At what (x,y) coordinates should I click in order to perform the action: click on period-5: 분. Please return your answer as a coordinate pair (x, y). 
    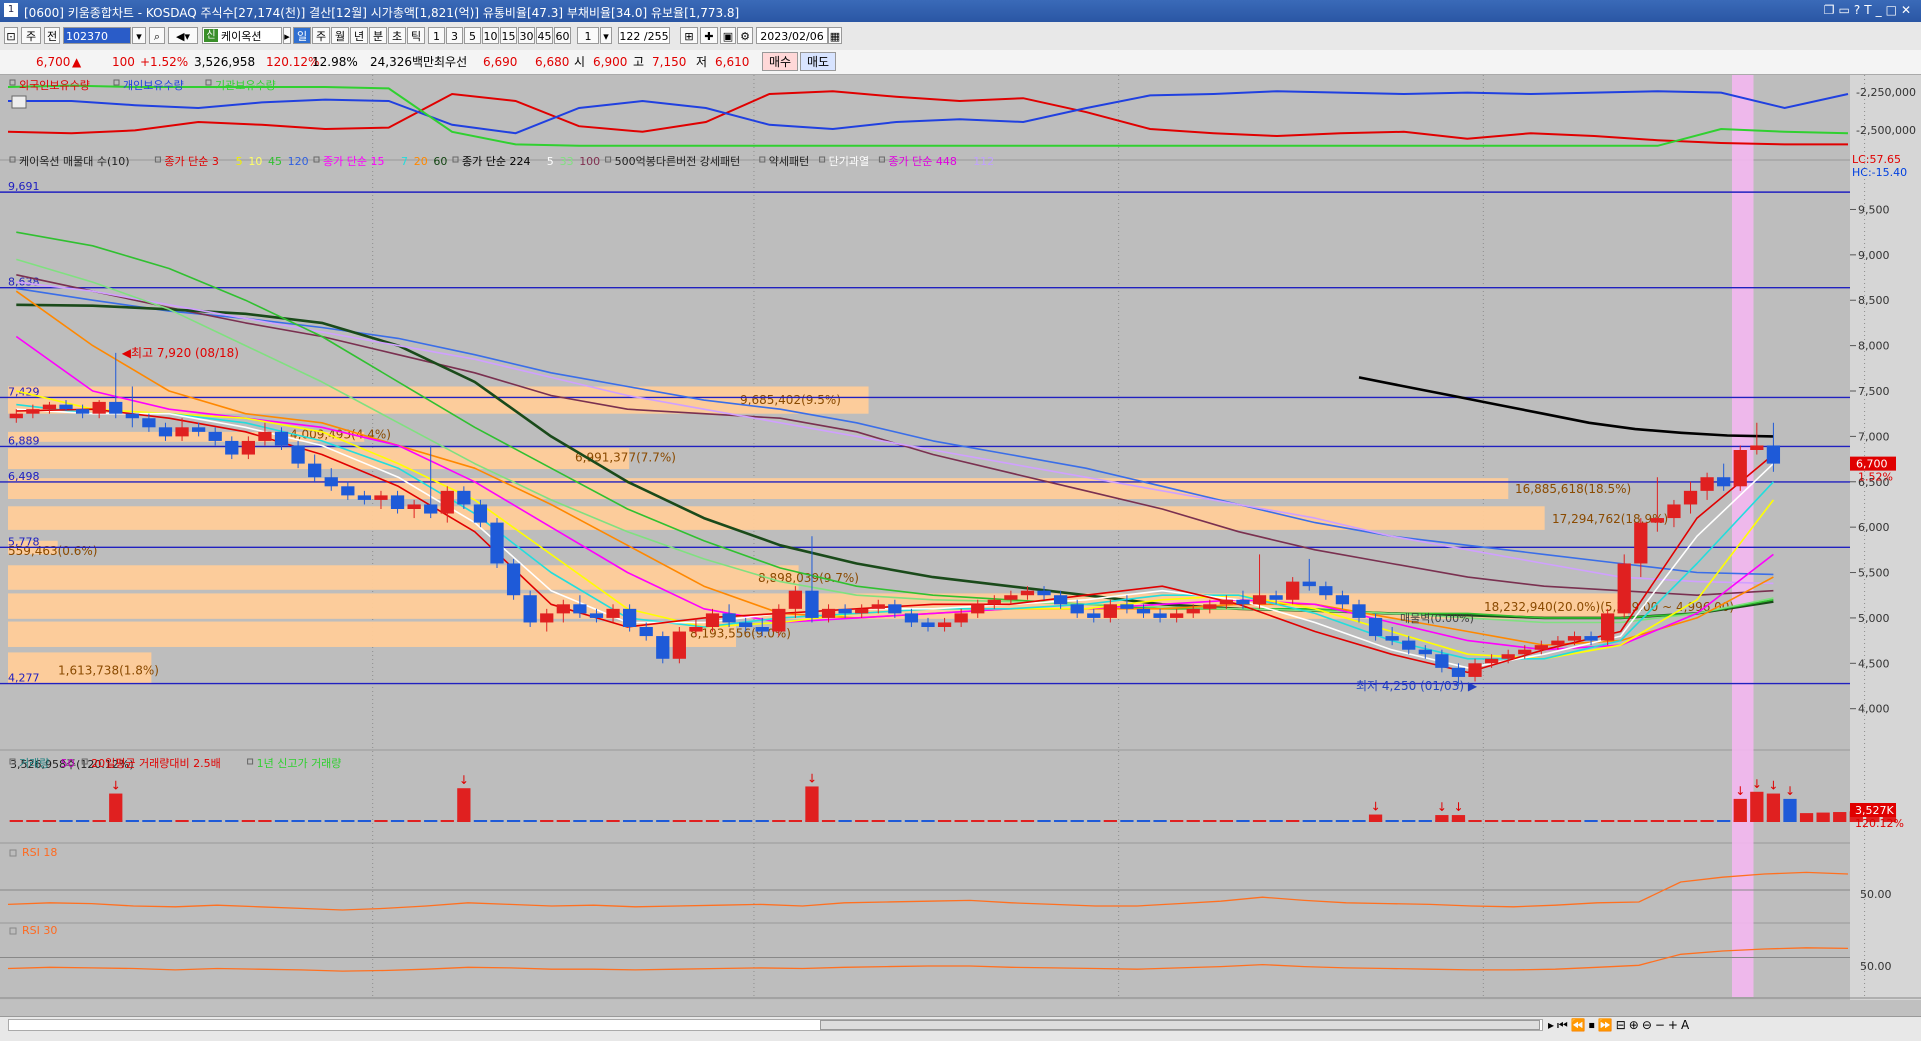
    Looking at the image, I should click on (378, 35).